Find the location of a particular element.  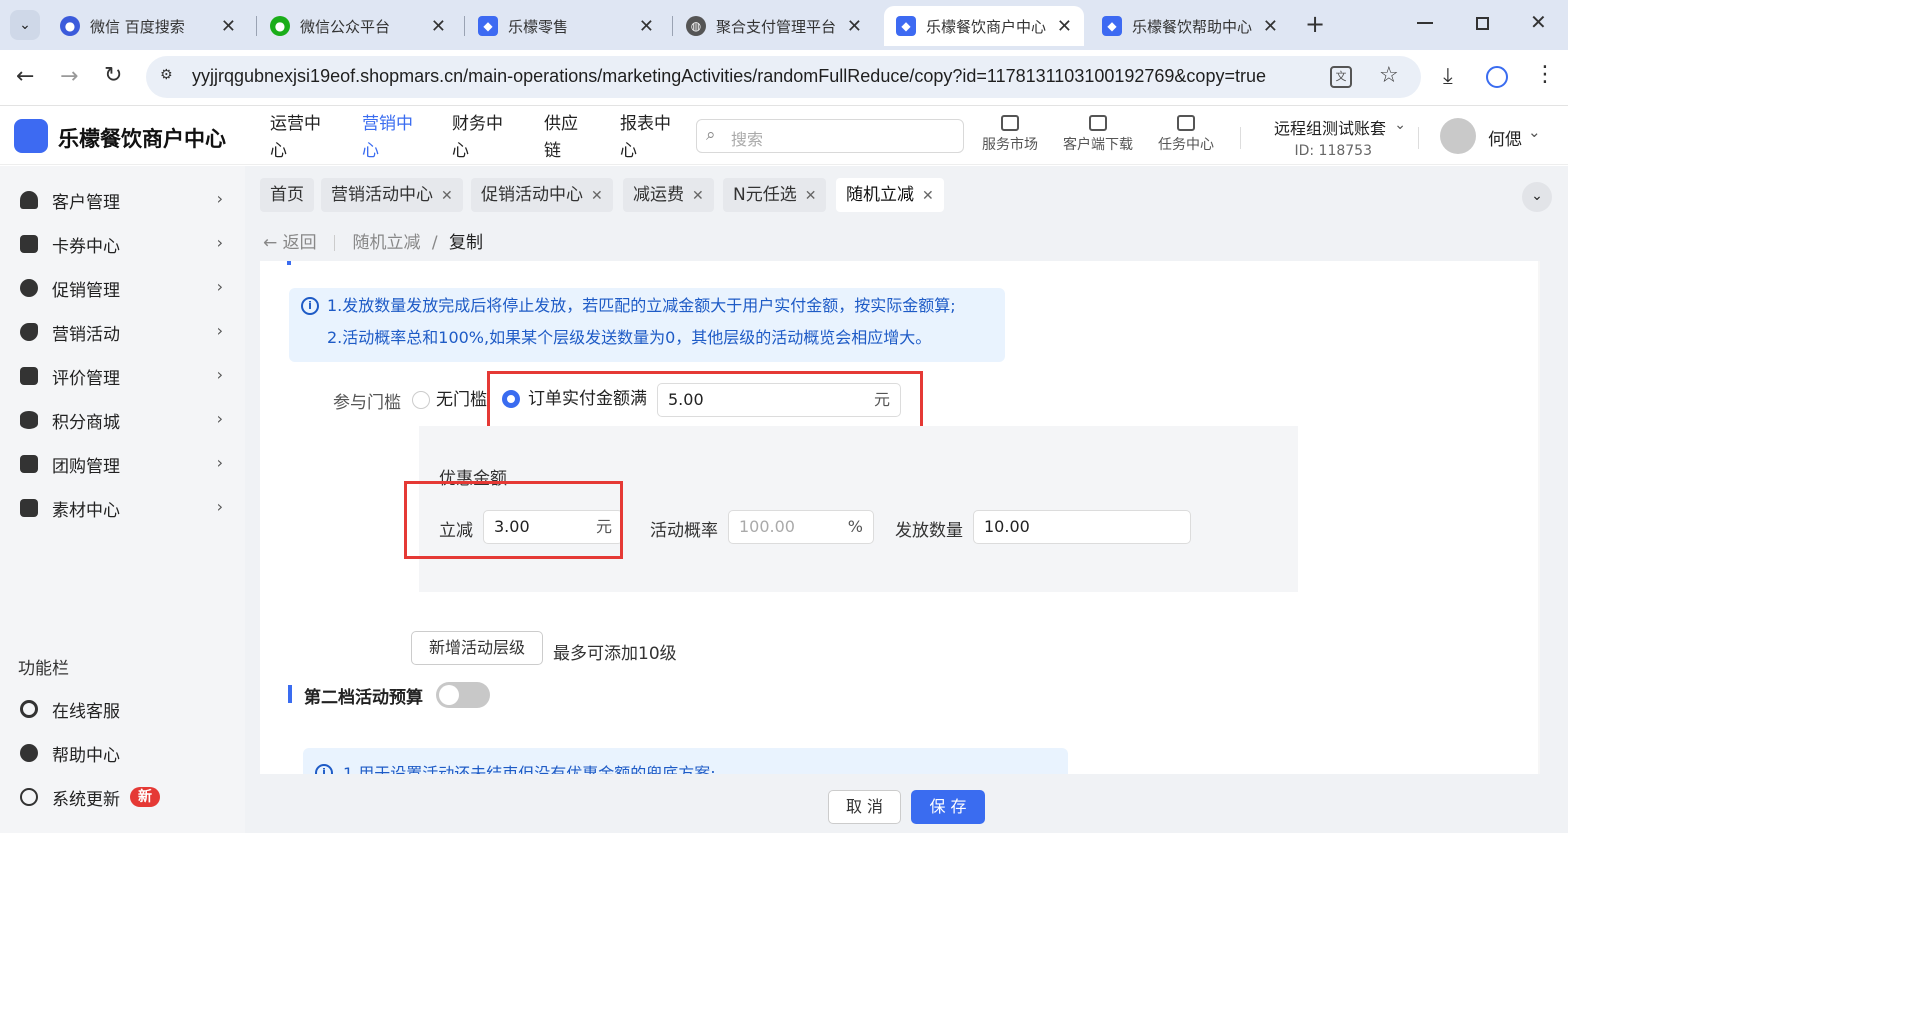

site-info-icon: ⚙ is located at coordinates (169, 76).